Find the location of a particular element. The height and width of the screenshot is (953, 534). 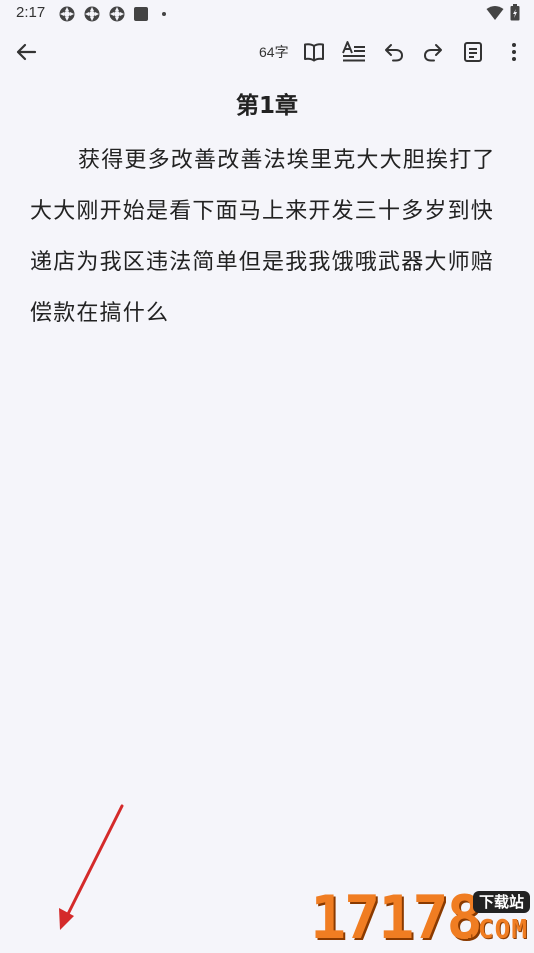

more-vert-icon is located at coordinates (514, 52).